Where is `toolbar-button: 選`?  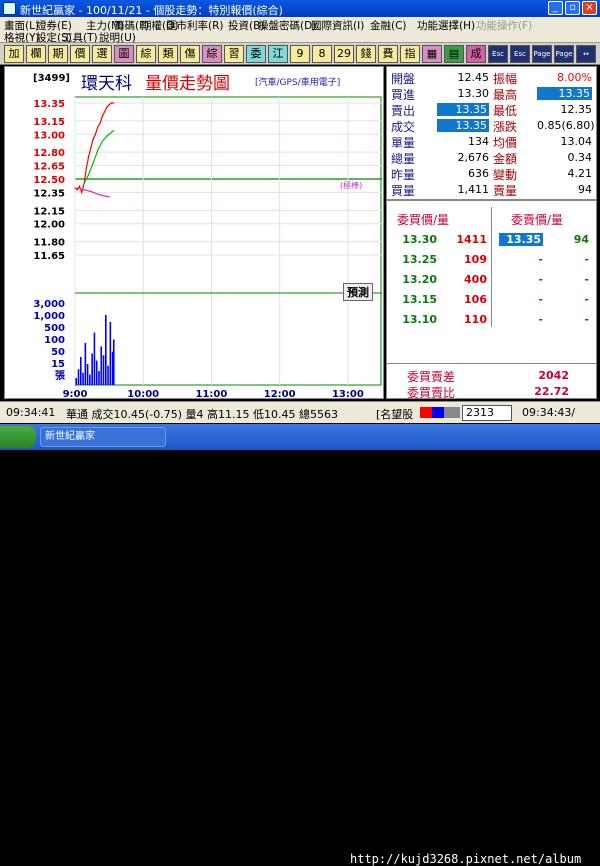
toolbar-button: 選 is located at coordinates (102, 54).